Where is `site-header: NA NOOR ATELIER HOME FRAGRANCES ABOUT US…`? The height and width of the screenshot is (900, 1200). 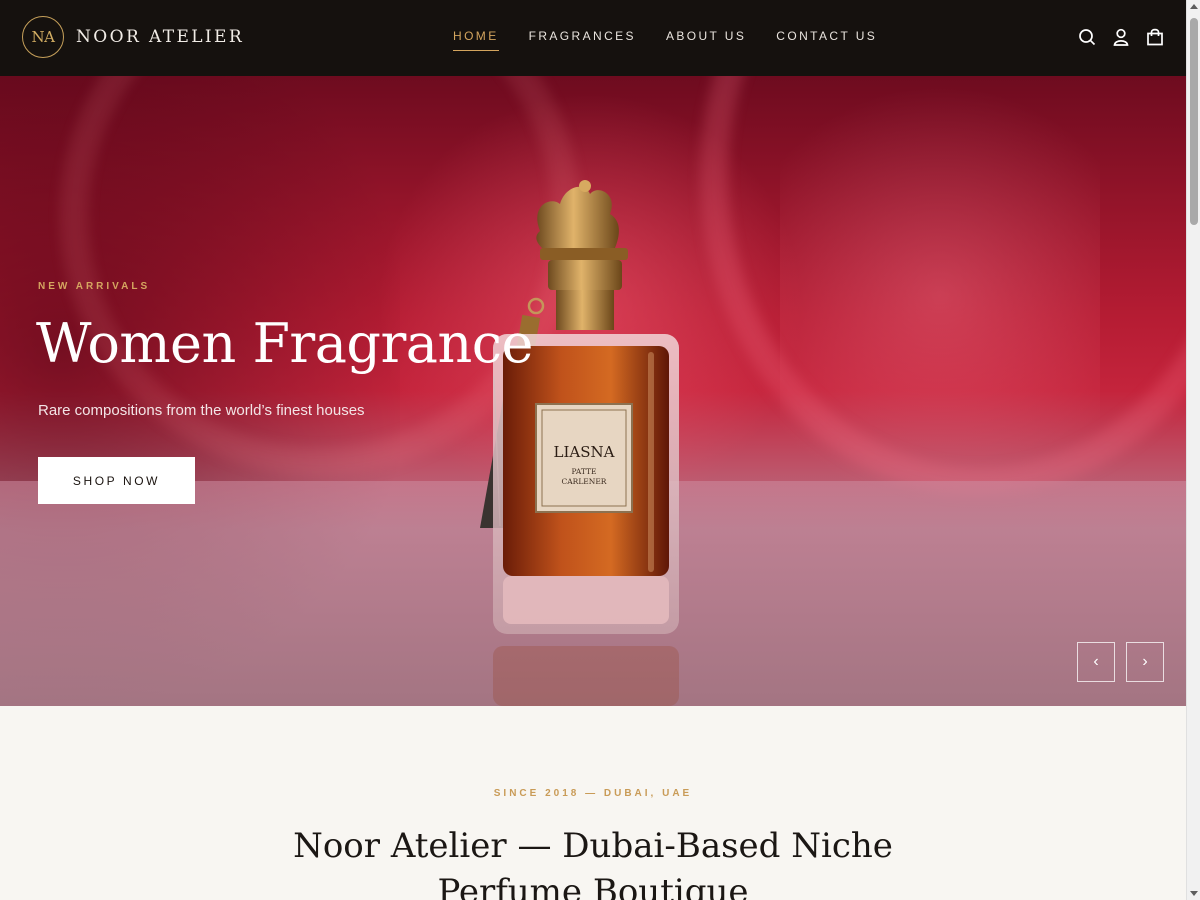
site-header: NA NOOR ATELIER HOME FRAGRANCES ABOUT US… is located at coordinates (593, 38).